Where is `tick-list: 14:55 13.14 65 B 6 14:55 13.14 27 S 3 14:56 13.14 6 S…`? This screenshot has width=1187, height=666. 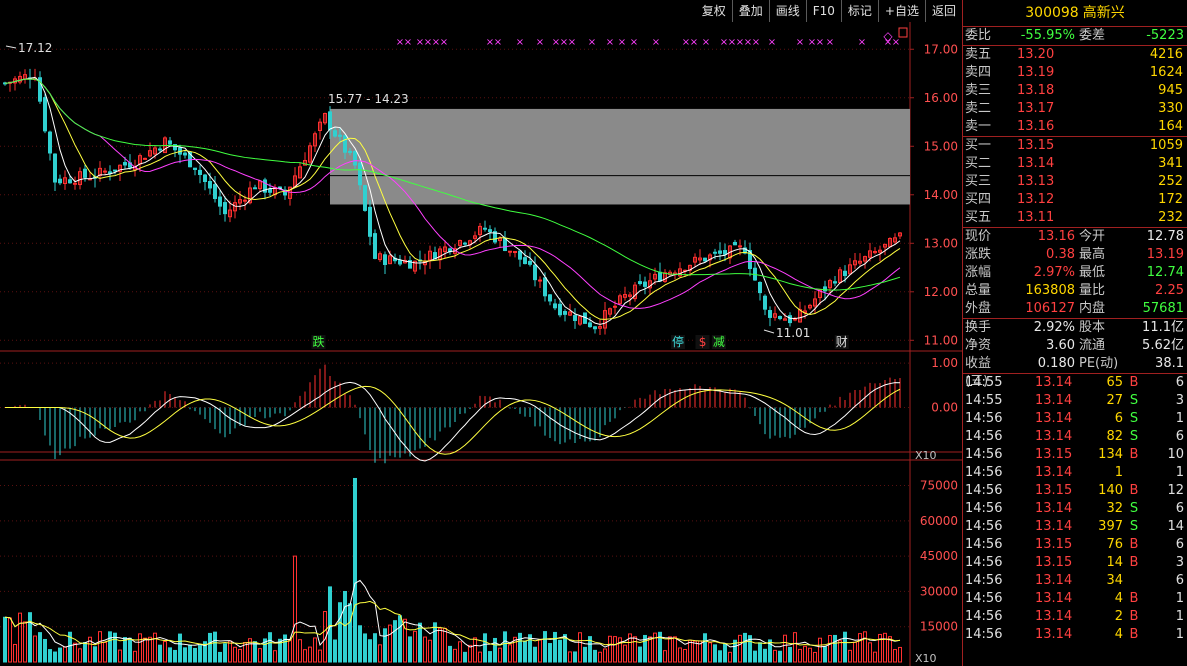 tick-list: 14:55 13.14 65 B 6 14:55 13.14 27 S 3 14:56 13.14 6 S… is located at coordinates (1075, 509).